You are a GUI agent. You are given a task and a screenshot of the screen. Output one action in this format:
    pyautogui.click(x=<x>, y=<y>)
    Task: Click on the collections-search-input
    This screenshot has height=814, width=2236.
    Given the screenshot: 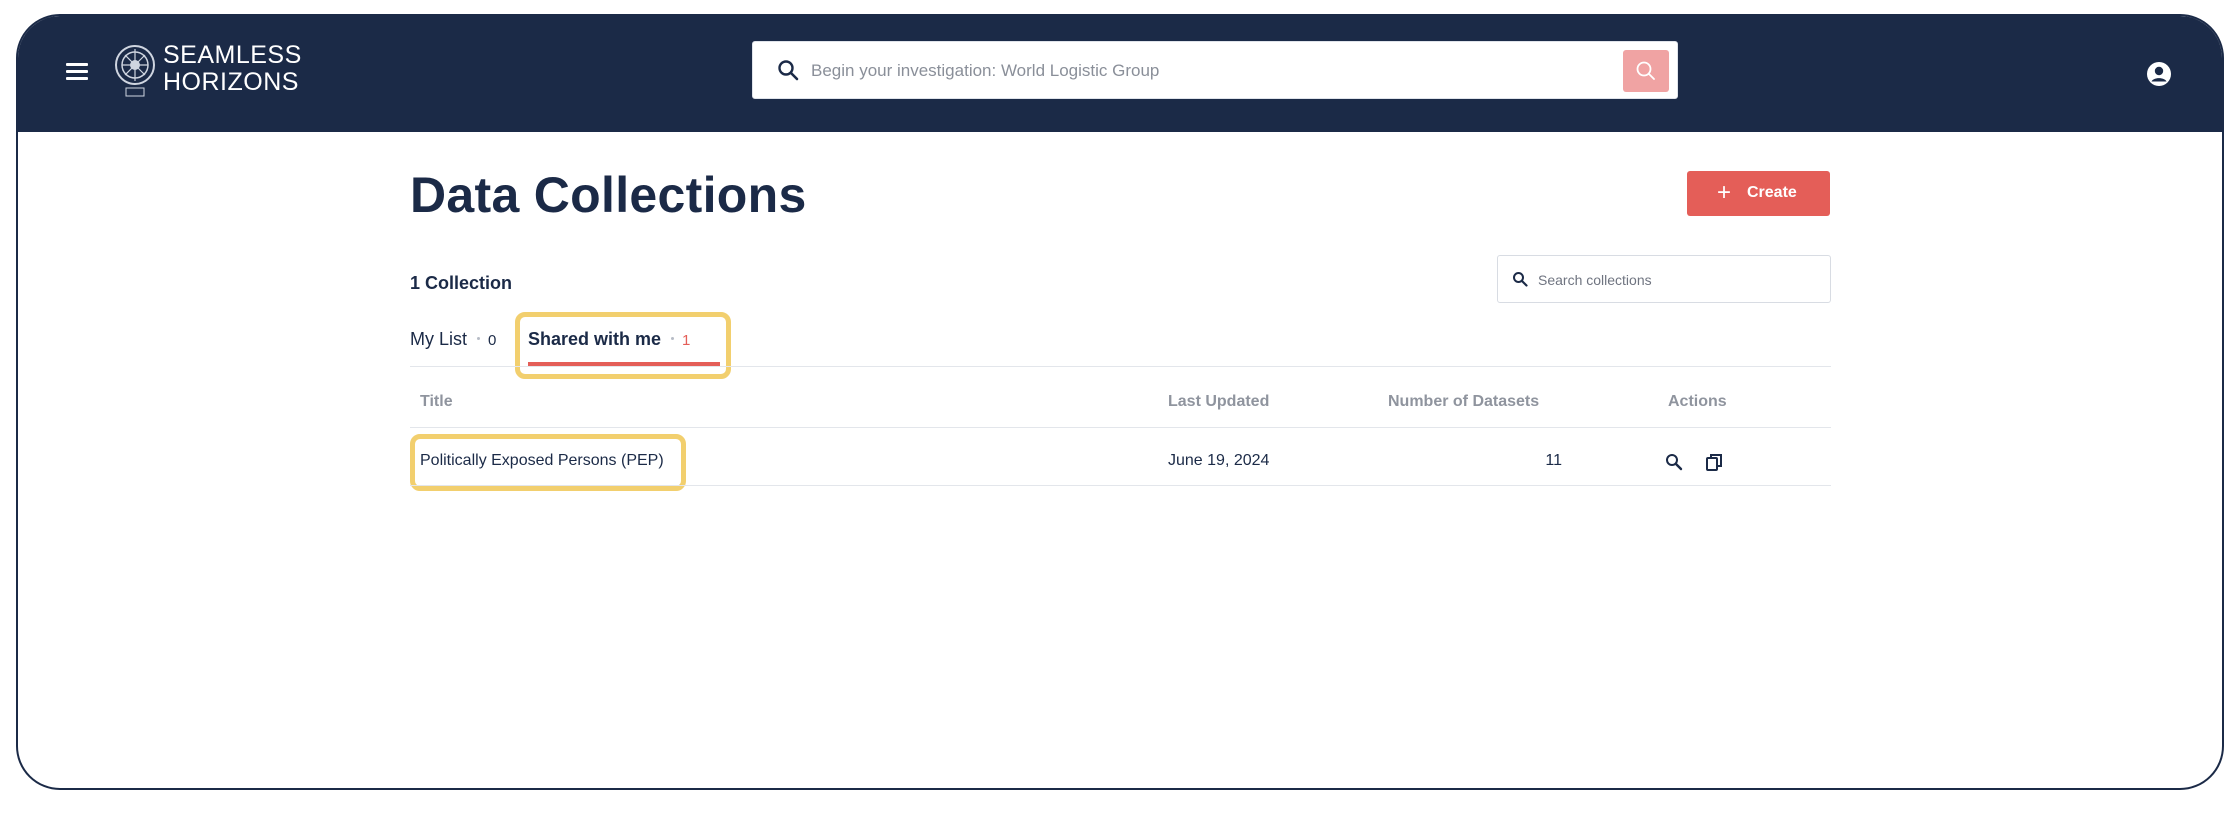 What is the action you would take?
    pyautogui.click(x=1678, y=280)
    